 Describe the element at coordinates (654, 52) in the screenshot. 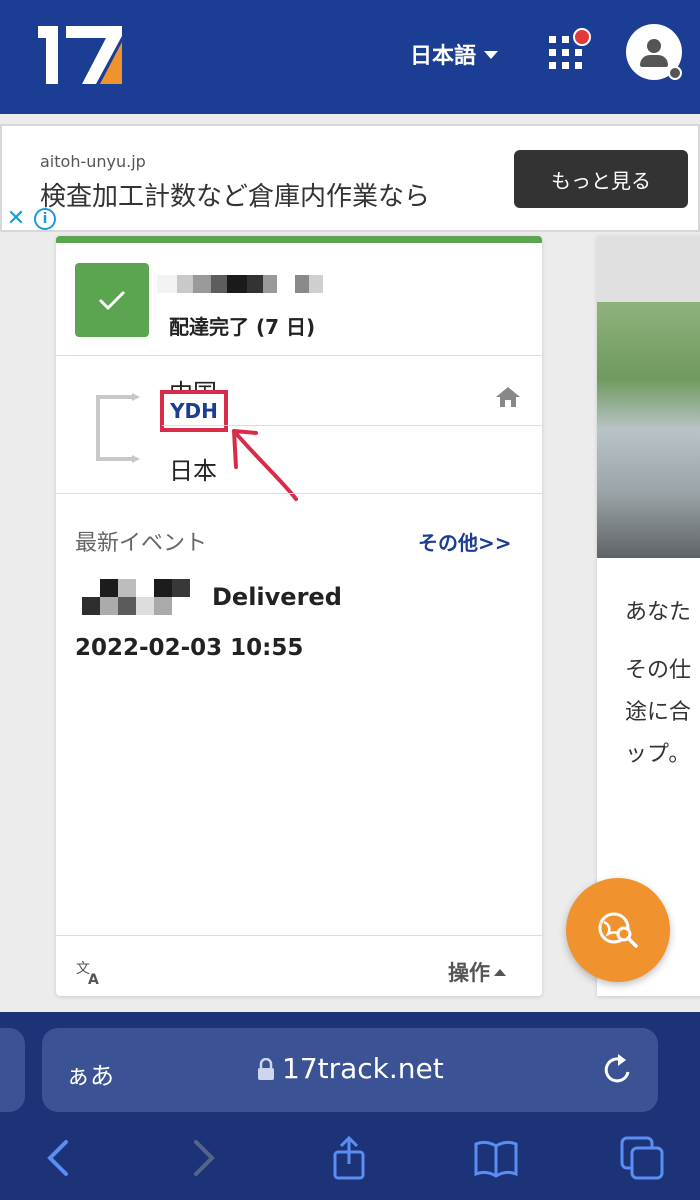

I see `avatar` at that location.